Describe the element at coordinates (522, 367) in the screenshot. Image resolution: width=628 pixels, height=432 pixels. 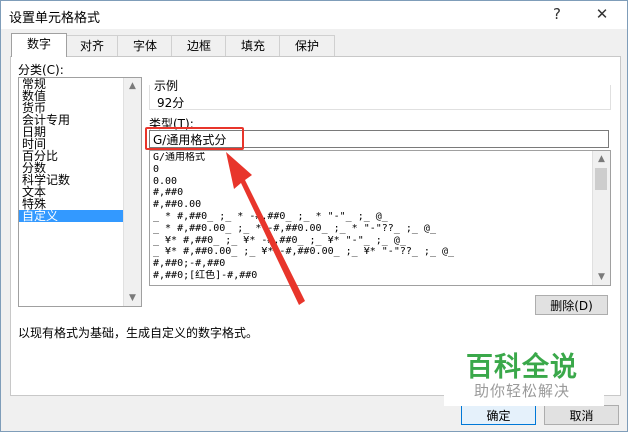
I see `watermark-title: 百科全说` at that location.